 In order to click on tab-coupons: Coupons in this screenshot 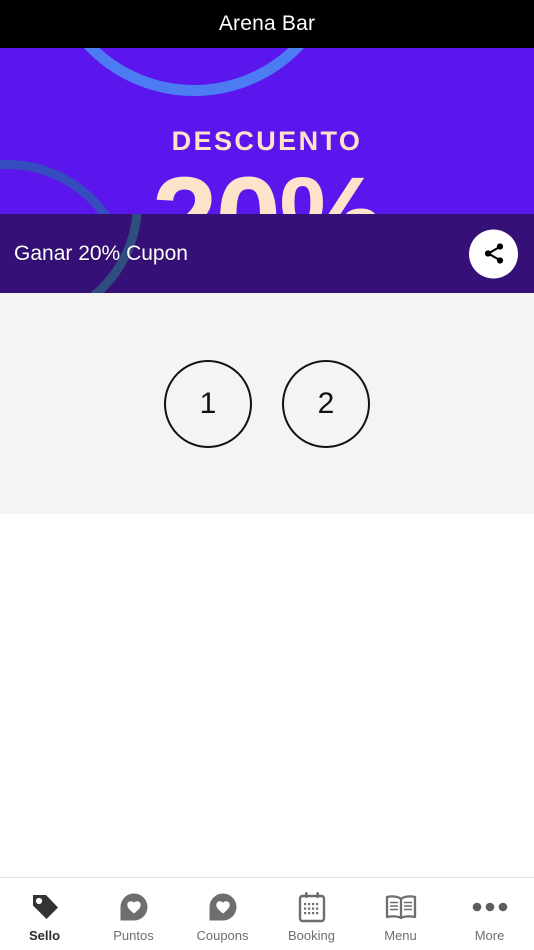, I will do `click(222, 914)`.